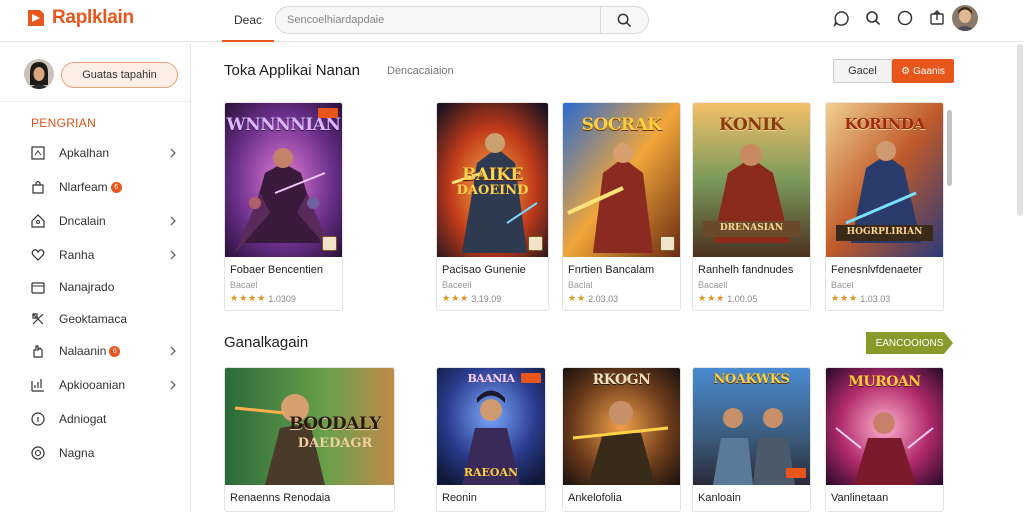 This screenshot has width=1024, height=512. I want to click on sidebar-item-label: Apkiooanian, so click(92, 385).